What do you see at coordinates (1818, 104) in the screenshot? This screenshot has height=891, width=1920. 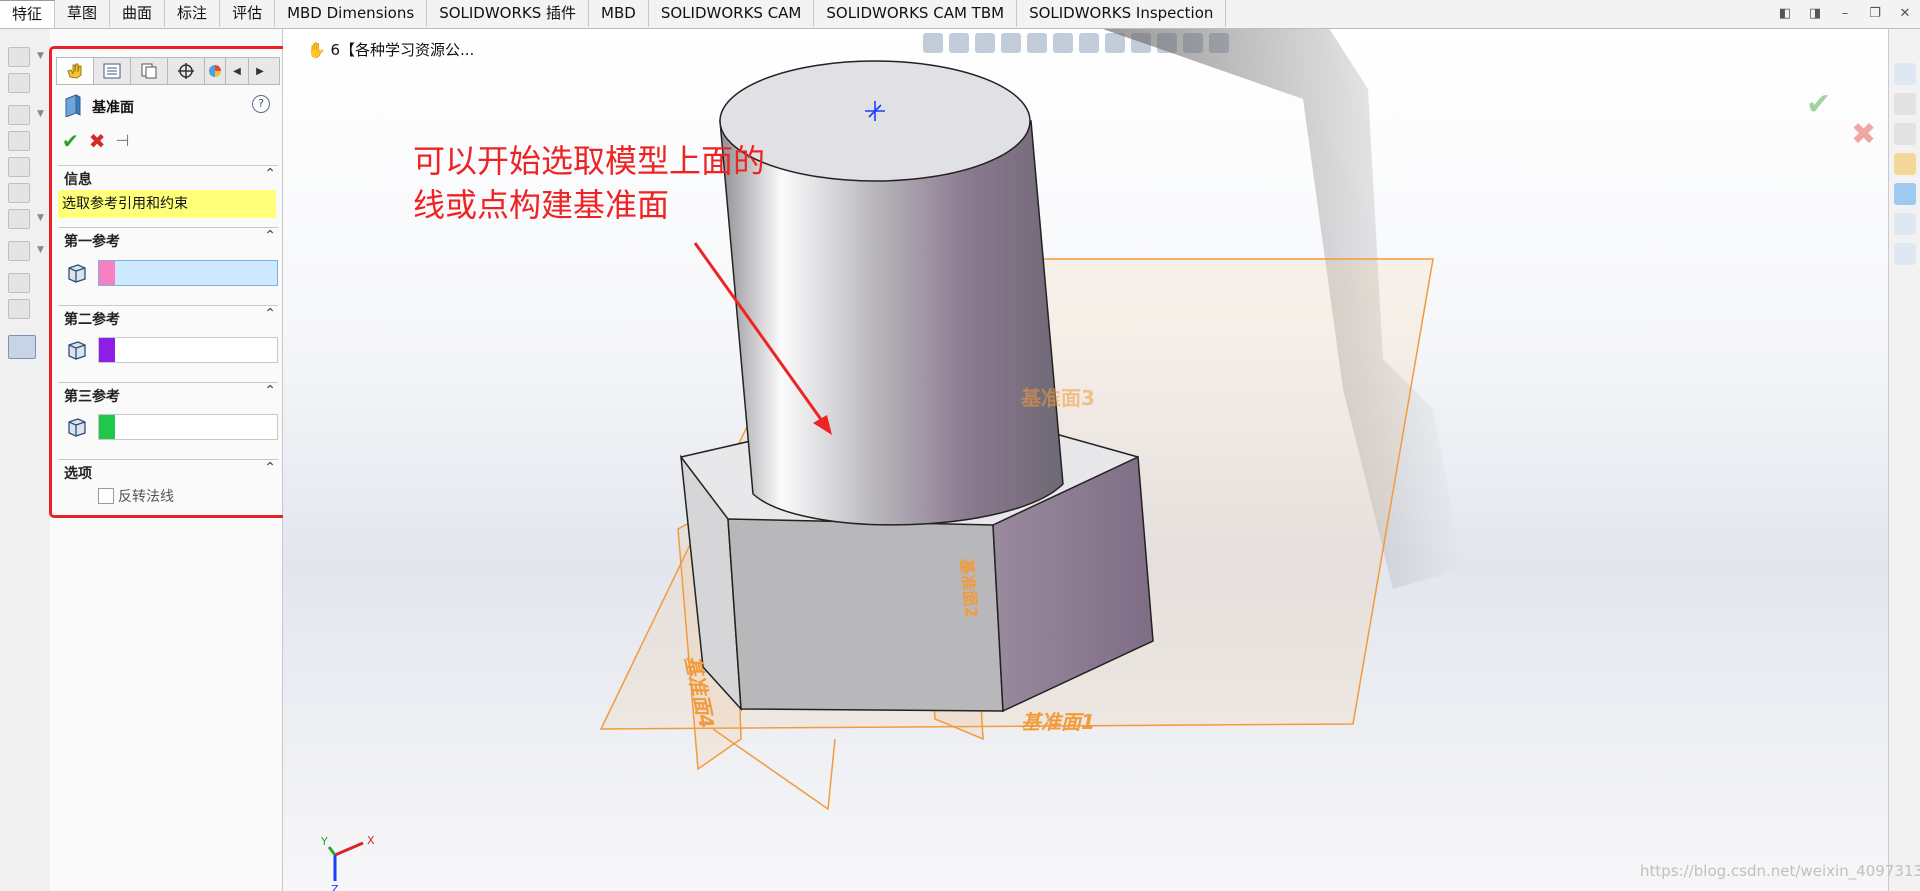 I see `confirmation-ok-icon: ✔` at bounding box center [1818, 104].